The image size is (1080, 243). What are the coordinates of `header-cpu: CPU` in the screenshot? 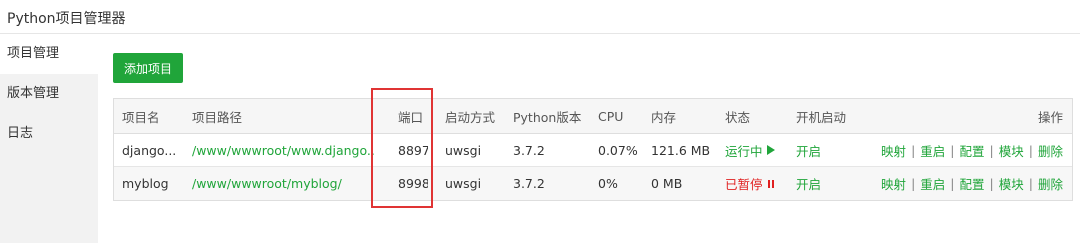 It's located at (611, 116).